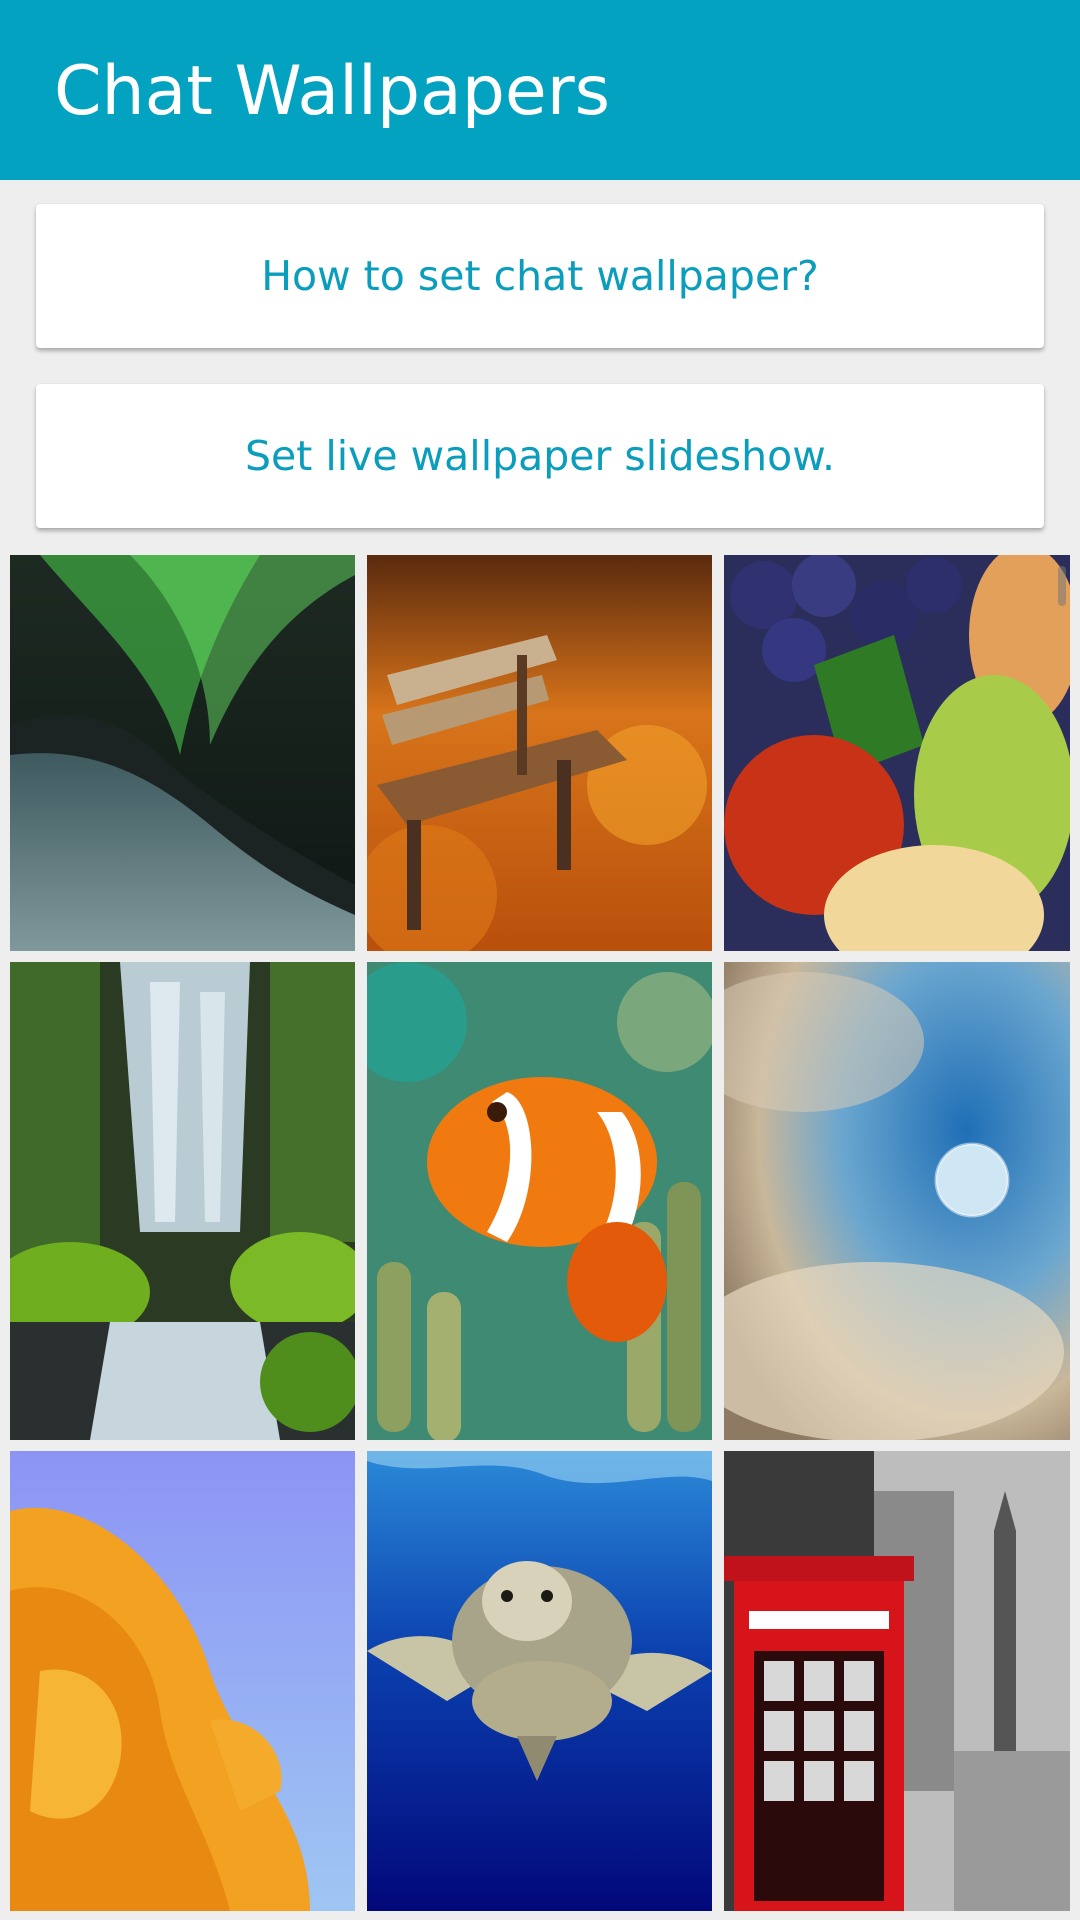 The height and width of the screenshot is (1920, 1080). I want to click on rose-image, so click(182, 1681).